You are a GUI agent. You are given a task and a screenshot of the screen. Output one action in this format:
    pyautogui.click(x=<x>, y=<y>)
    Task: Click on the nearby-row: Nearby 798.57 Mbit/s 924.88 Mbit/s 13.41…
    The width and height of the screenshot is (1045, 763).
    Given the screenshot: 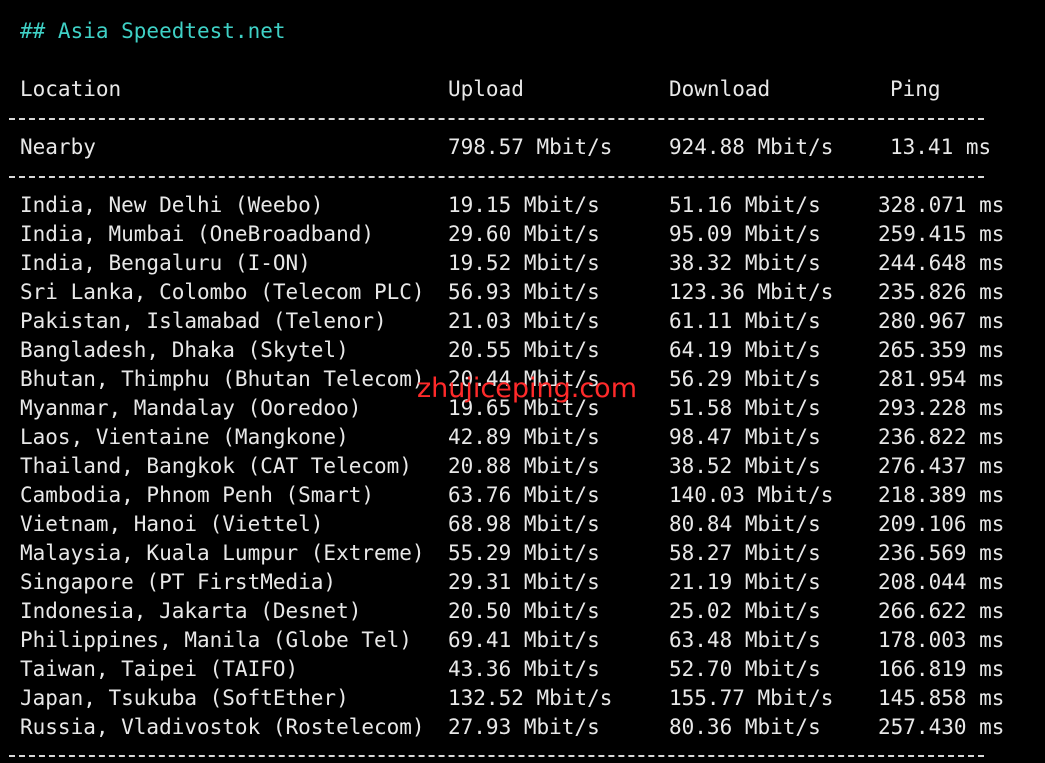 What is the action you would take?
    pyautogui.click(x=522, y=147)
    